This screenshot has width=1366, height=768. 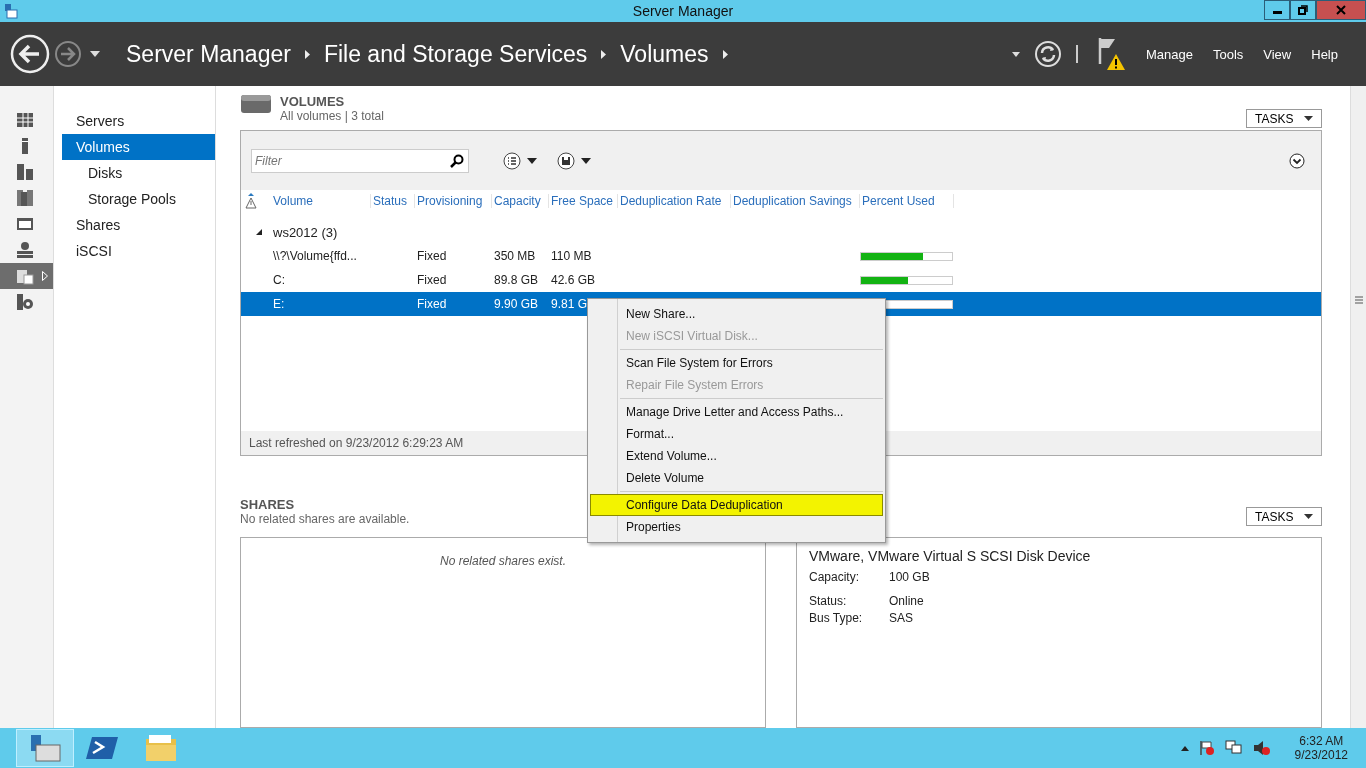 I want to click on window-title: Server Manager, so click(x=683, y=11).